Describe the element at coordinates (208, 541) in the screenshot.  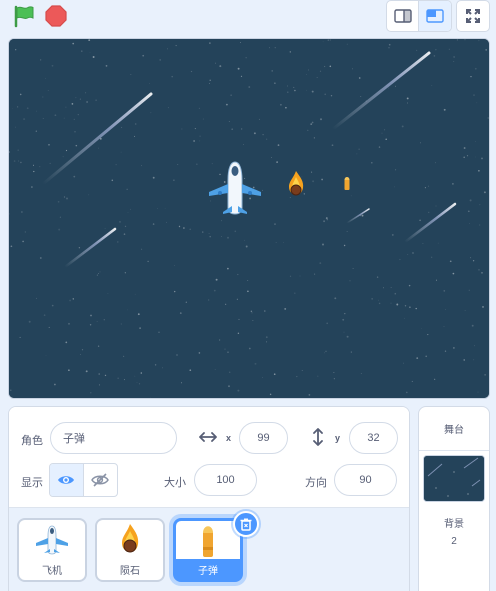
I see `bullet-icon` at that location.